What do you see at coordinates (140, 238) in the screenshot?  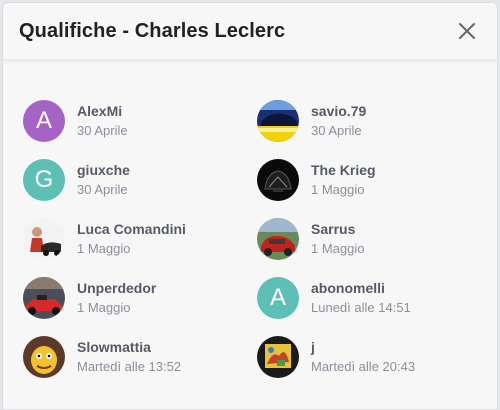 I see `list-item: Luca Comandini 1 Maggio` at bounding box center [140, 238].